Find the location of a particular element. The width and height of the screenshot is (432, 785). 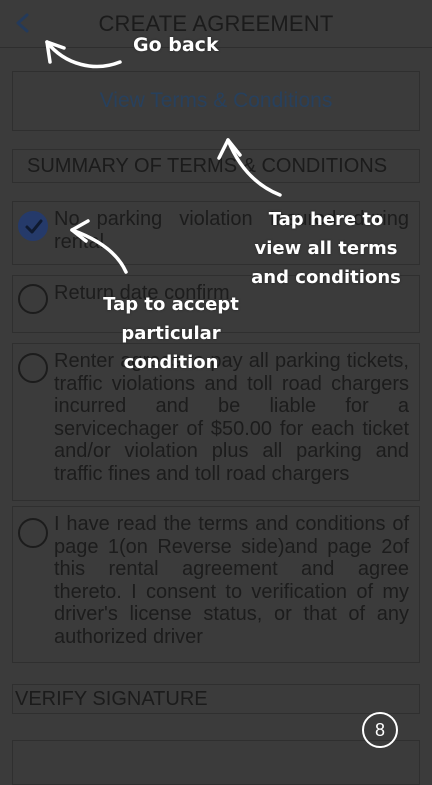

step-number-badge: 8 is located at coordinates (380, 730).